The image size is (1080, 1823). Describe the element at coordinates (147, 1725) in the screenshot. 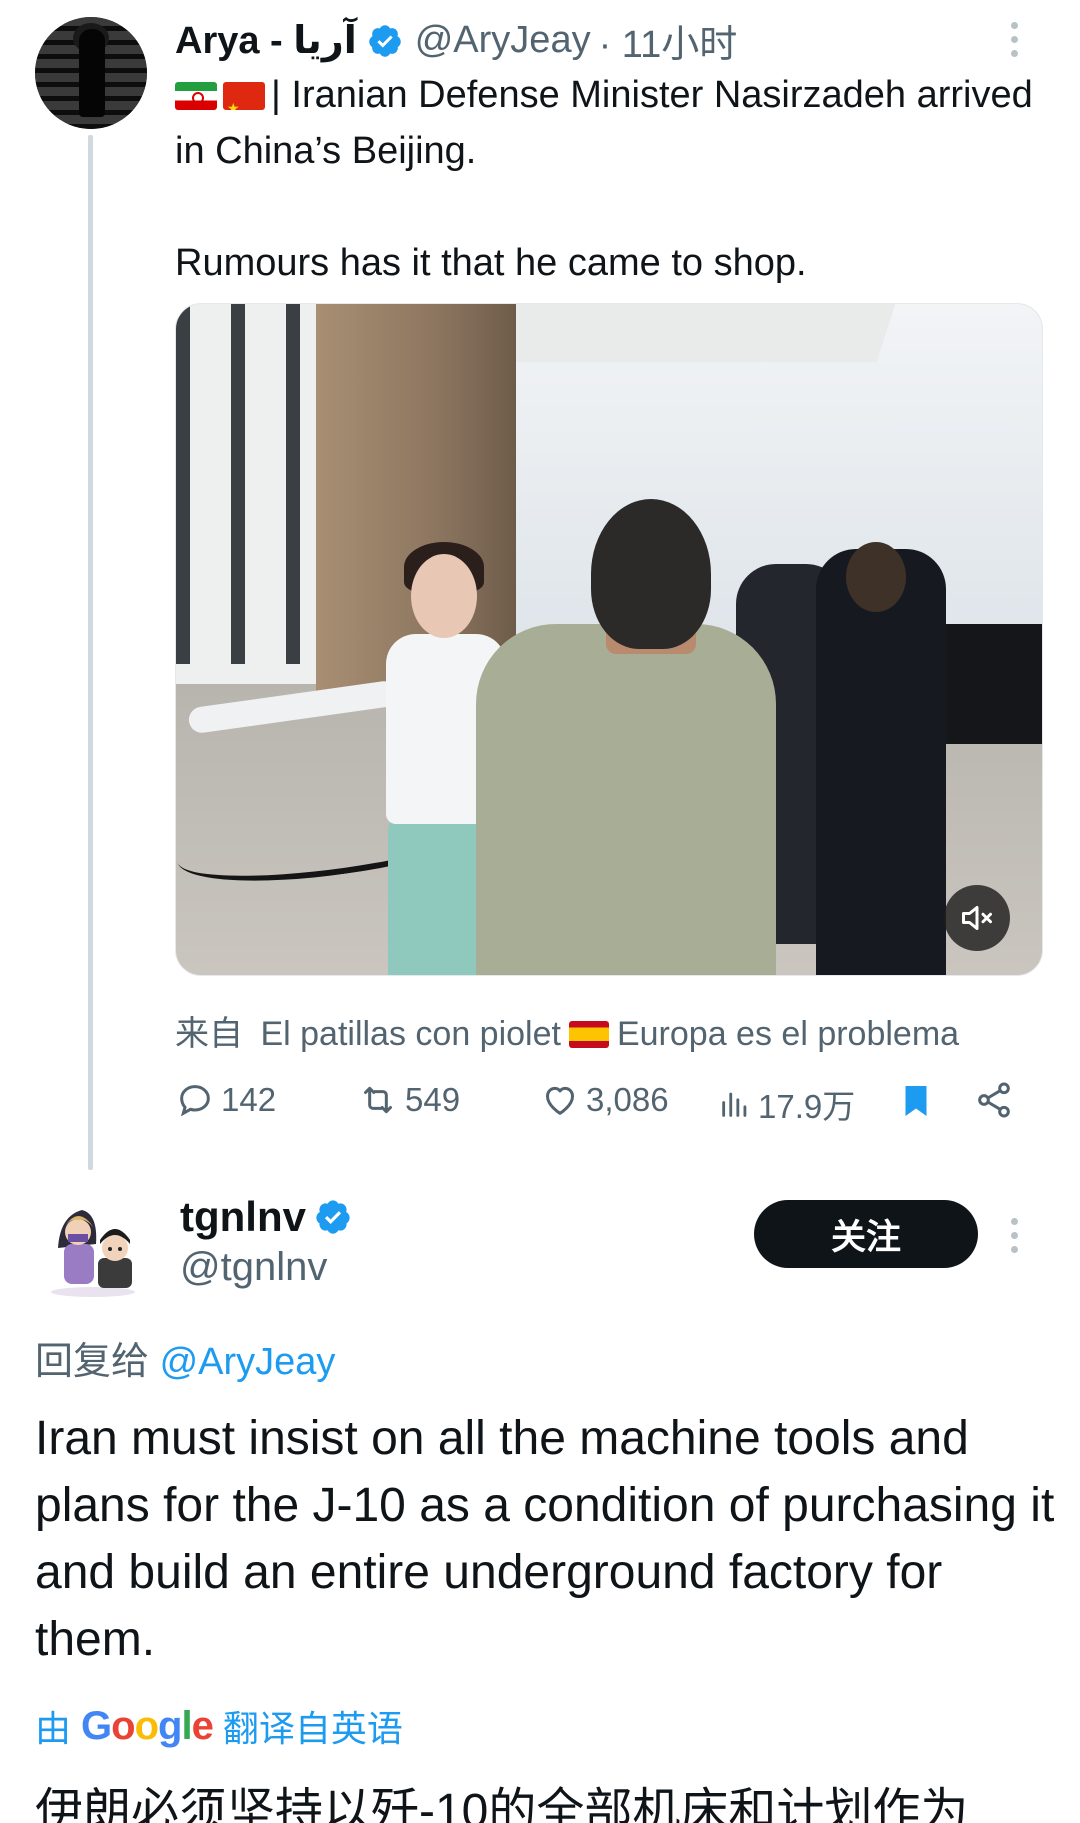

I see `google-logo: Google` at that location.